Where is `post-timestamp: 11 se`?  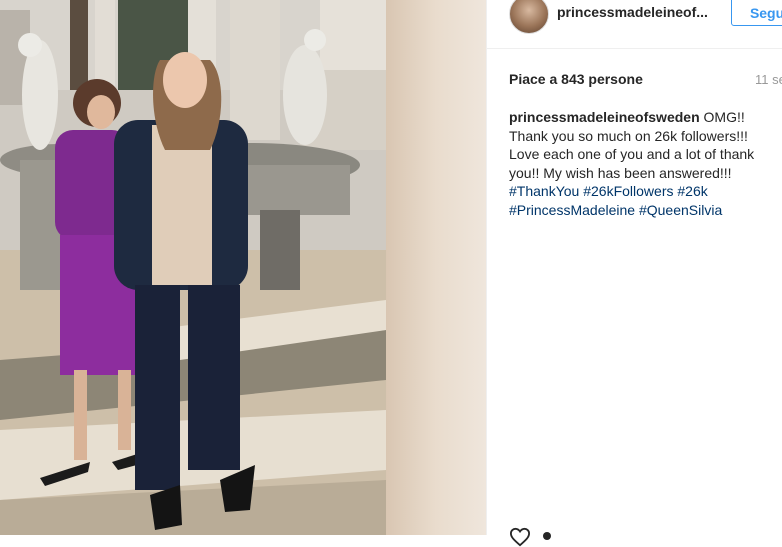 post-timestamp: 11 se is located at coordinates (768, 79).